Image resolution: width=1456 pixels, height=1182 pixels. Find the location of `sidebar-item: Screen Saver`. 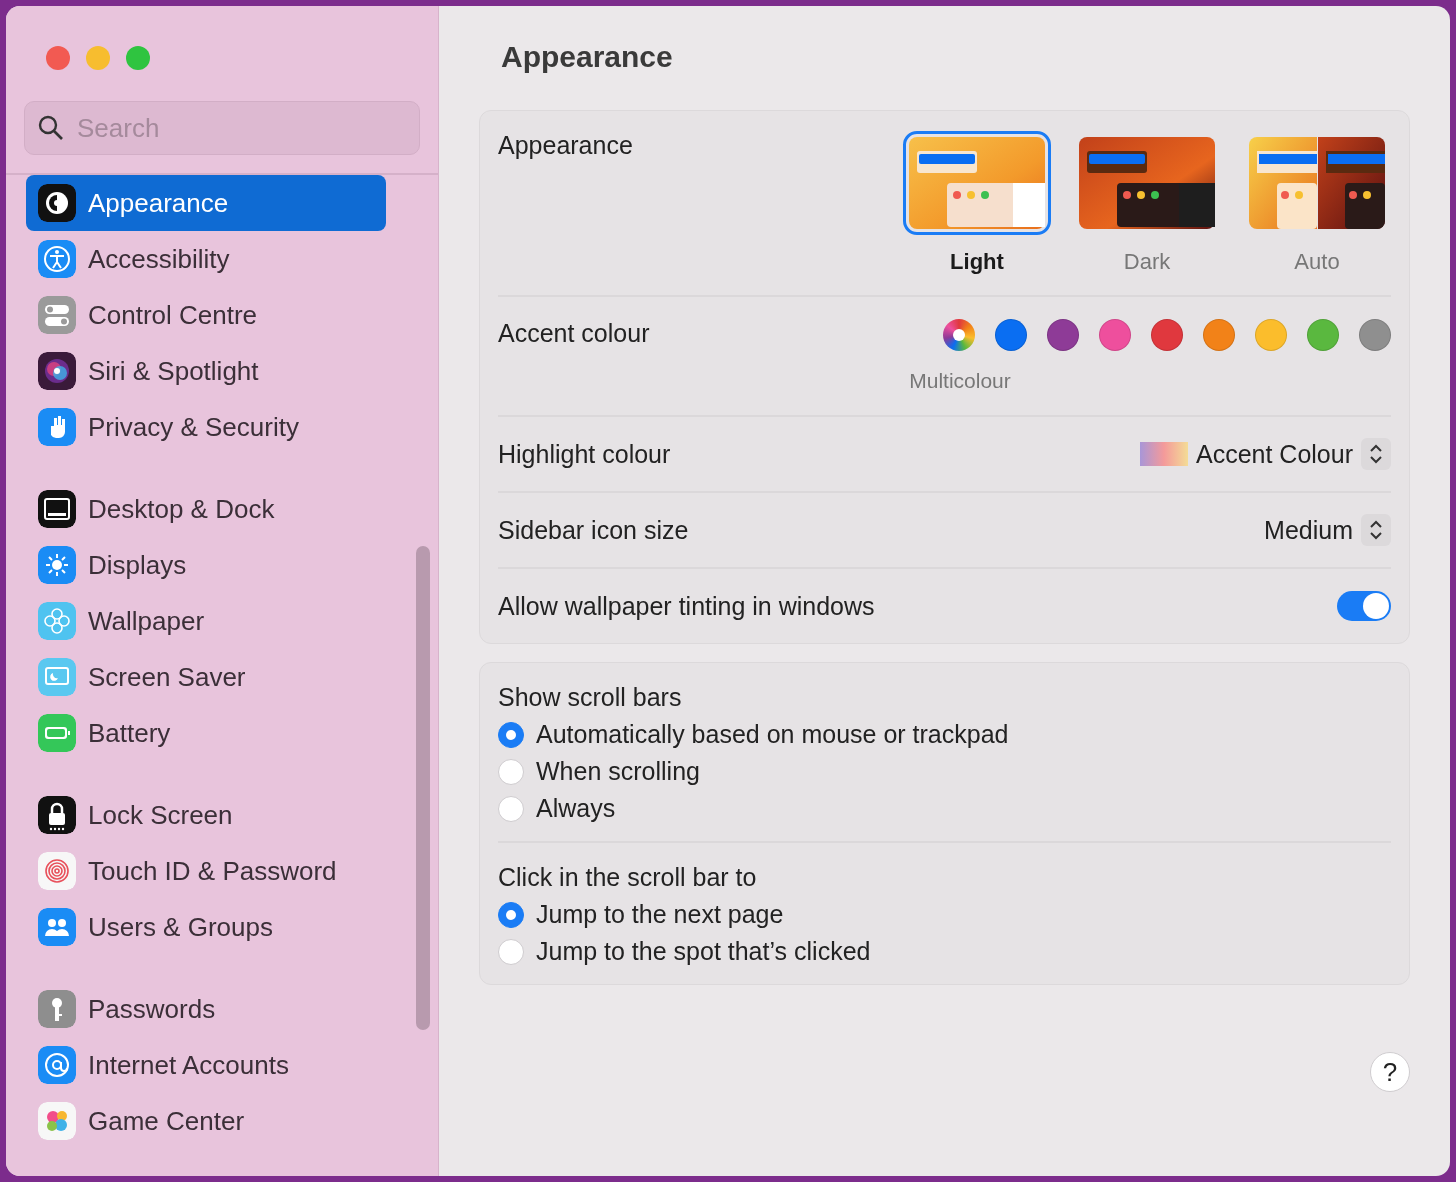

sidebar-item: Screen Saver is located at coordinates (206, 677).